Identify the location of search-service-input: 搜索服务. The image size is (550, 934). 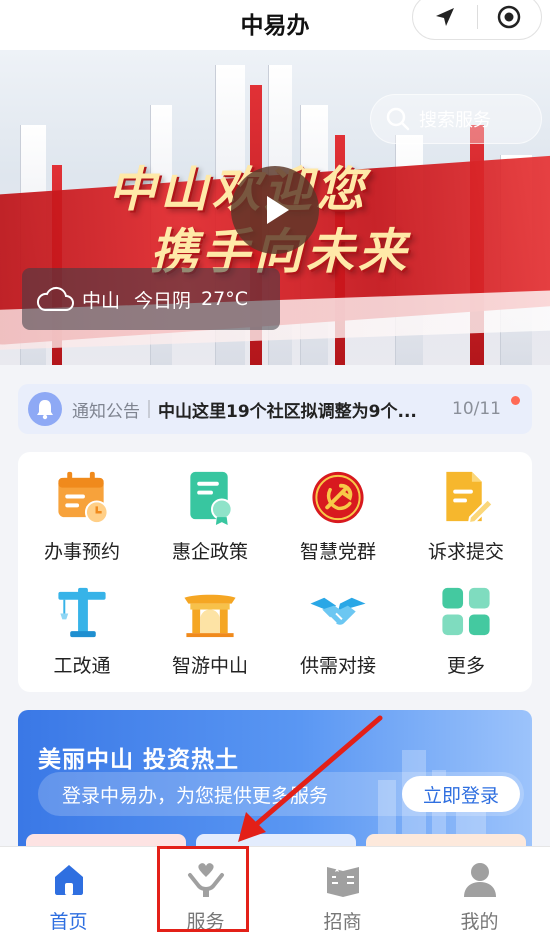
(456, 119).